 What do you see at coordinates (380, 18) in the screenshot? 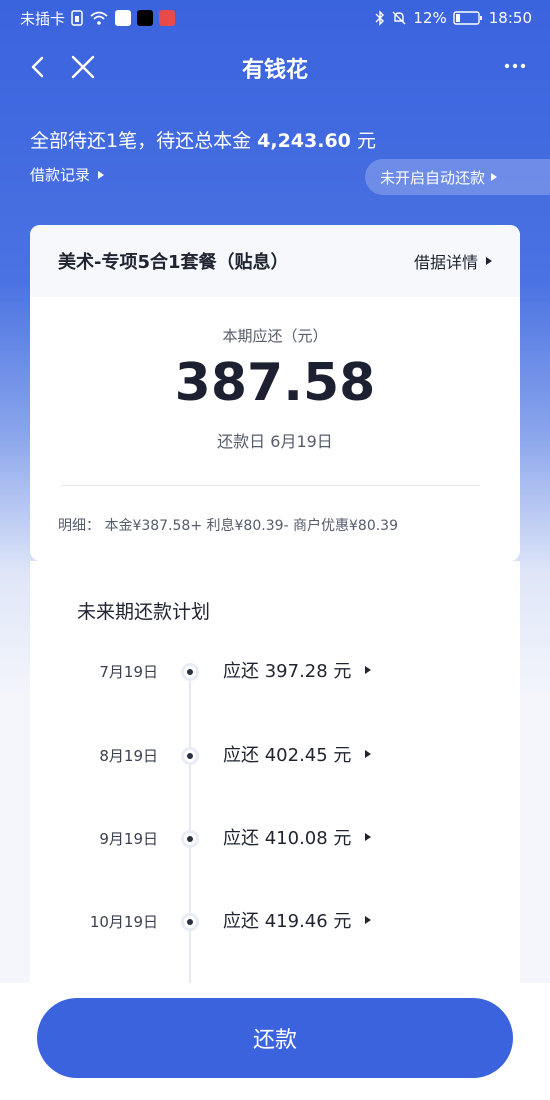
I see `bluetooth-icon` at bounding box center [380, 18].